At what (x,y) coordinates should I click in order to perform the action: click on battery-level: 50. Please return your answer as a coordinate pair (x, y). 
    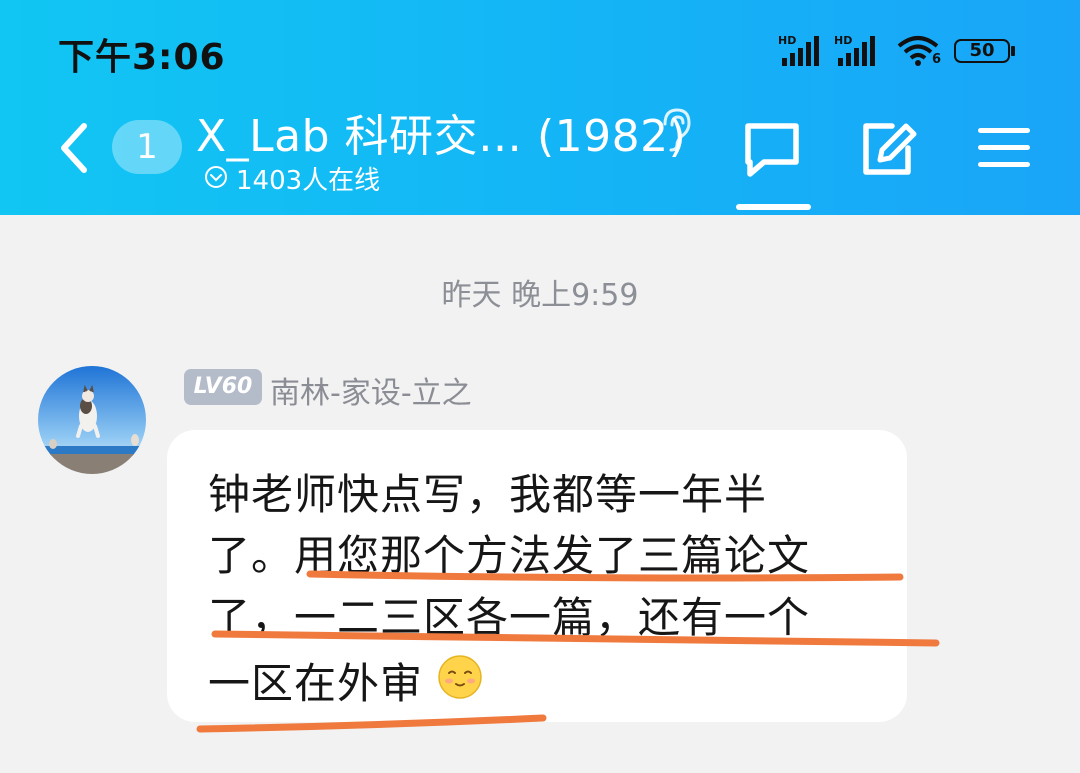
    Looking at the image, I should click on (982, 51).